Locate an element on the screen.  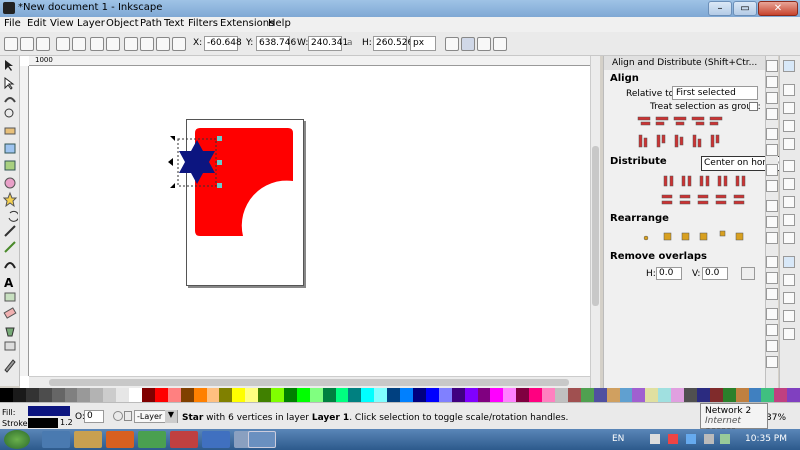
fill-swatch is located at coordinates (49, 411).